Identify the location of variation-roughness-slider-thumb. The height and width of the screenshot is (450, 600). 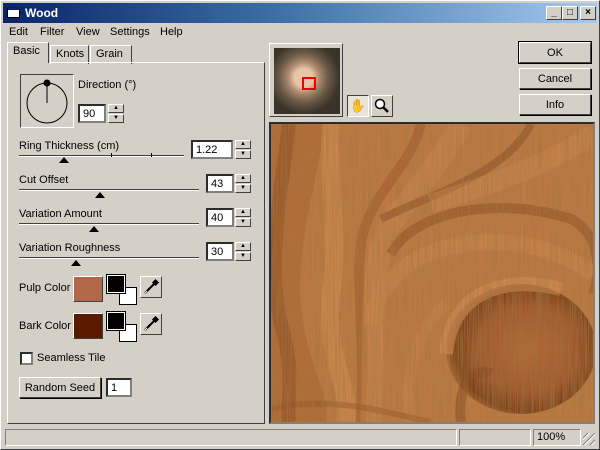
(76, 263).